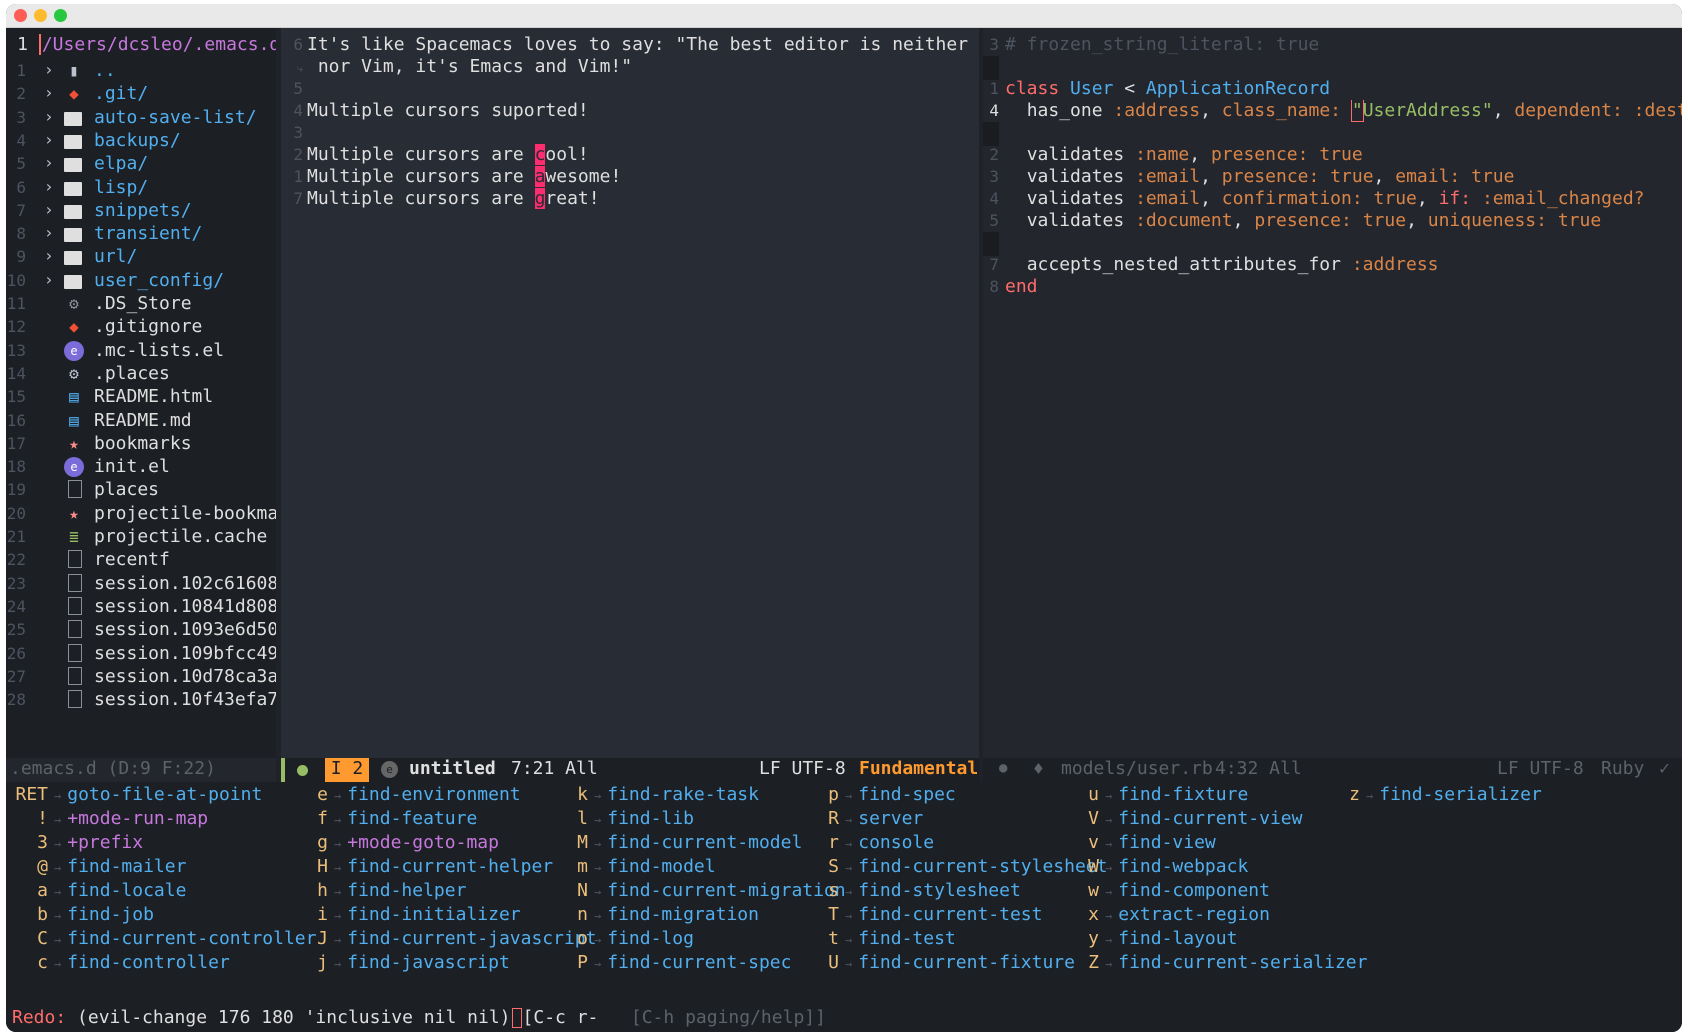 The image size is (1688, 1035). Describe the element at coordinates (1214, 844) in the screenshot. I see `which-key-entry: v → find-view` at that location.